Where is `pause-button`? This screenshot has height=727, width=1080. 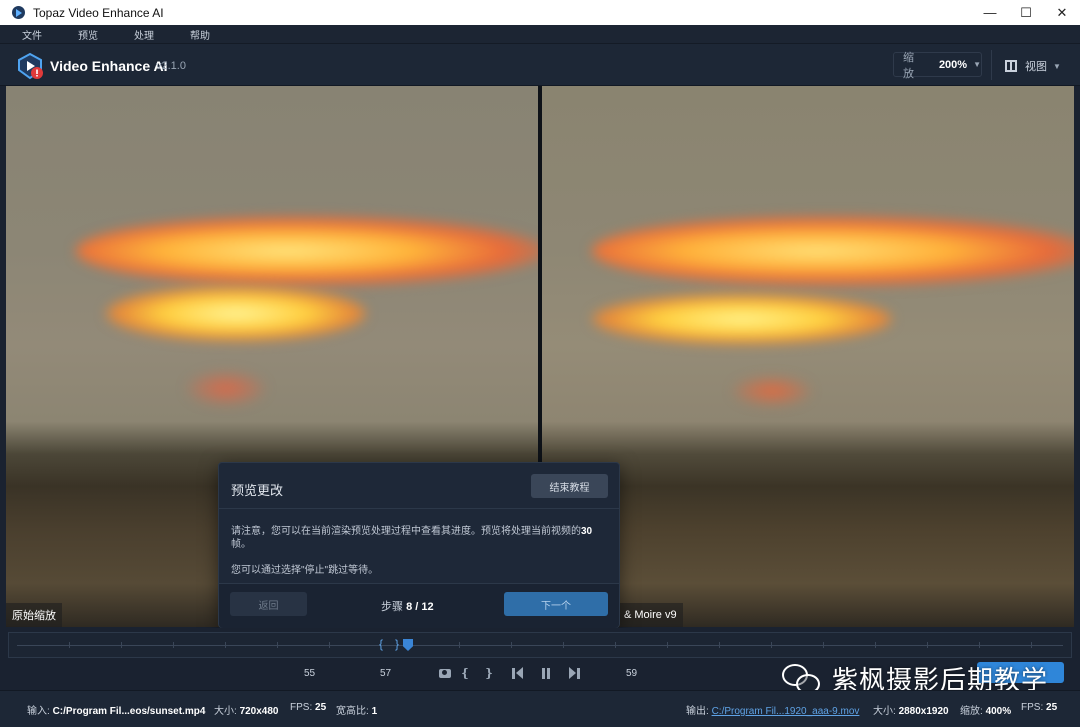
pause-button is located at coordinates (546, 673).